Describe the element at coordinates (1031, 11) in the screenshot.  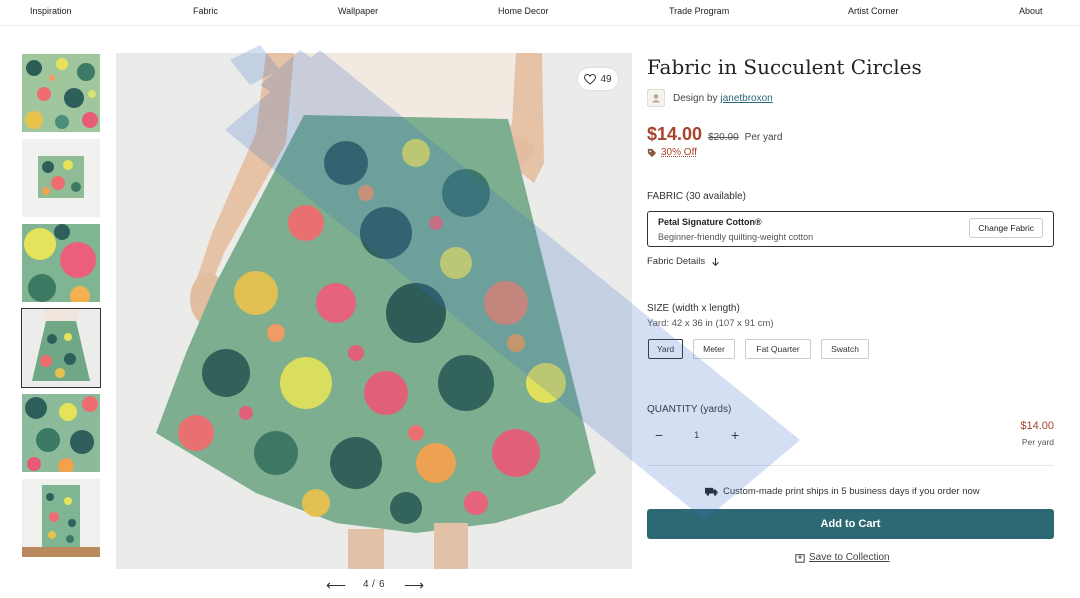
I see `nav-item-about: About` at that location.